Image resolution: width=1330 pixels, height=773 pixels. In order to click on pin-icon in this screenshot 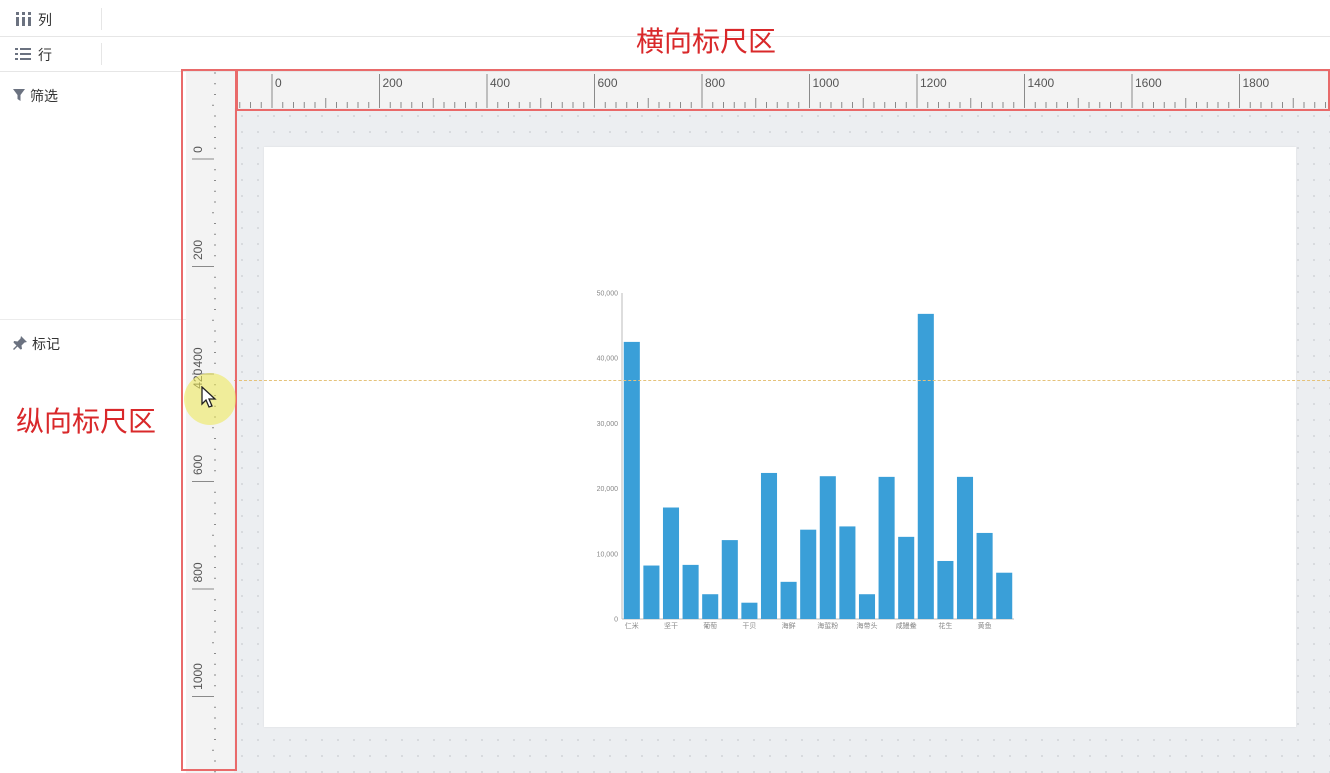, I will do `click(20, 344)`.